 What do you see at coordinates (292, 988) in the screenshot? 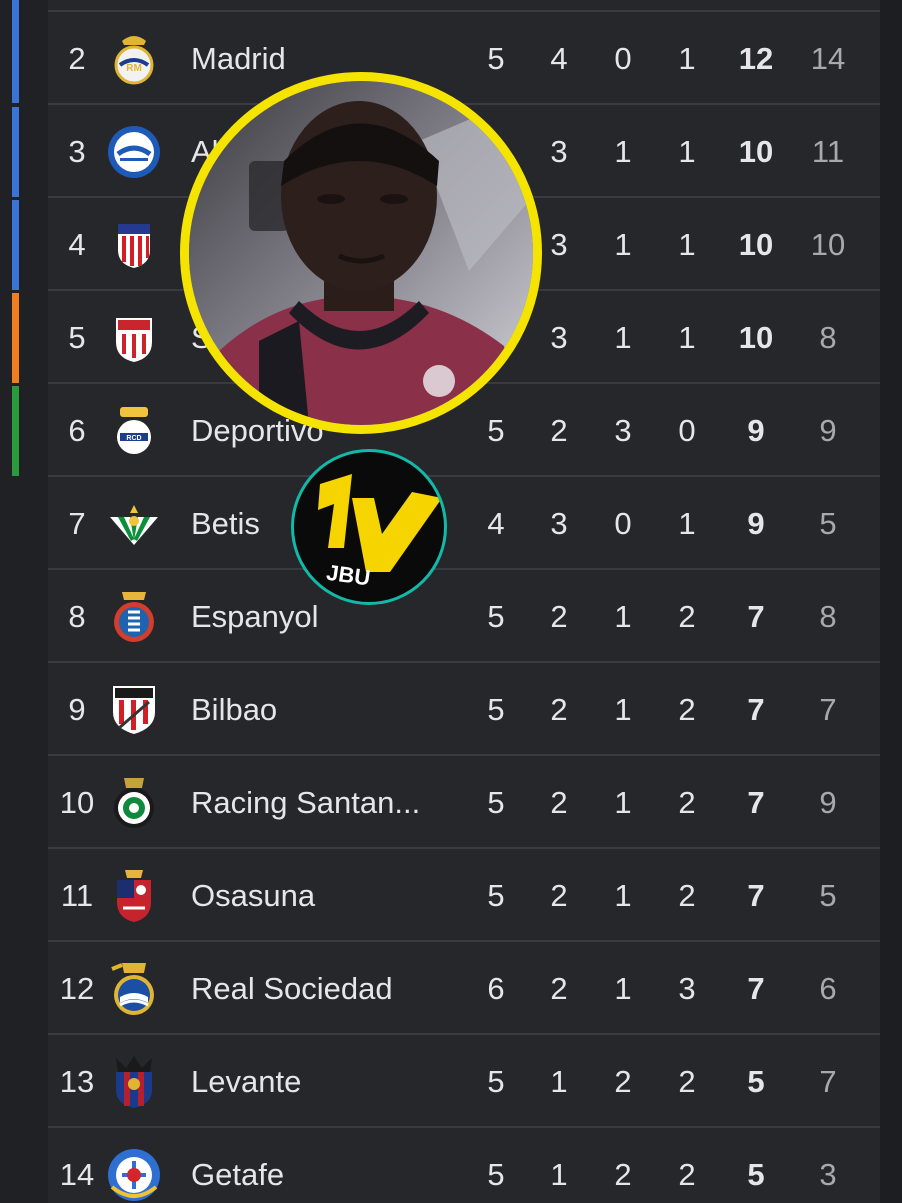
I see `team-name: Real Sociedad` at bounding box center [292, 988].